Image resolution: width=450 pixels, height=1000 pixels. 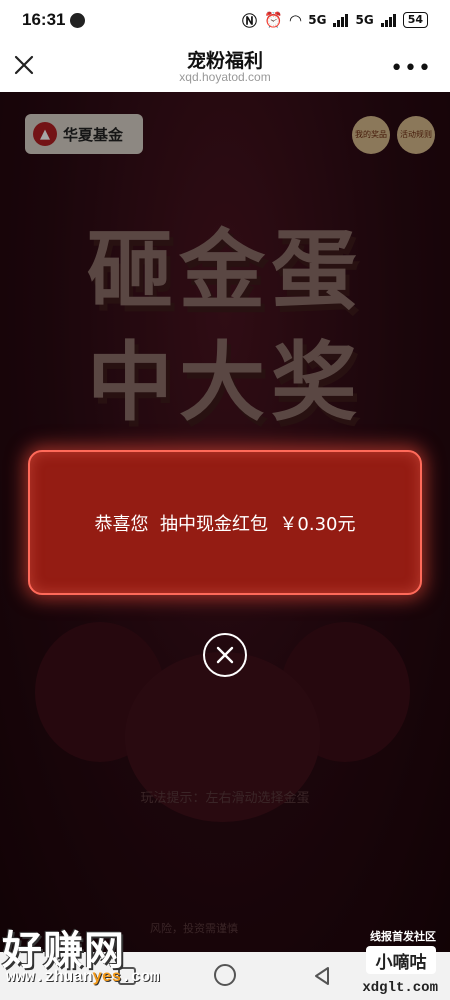 What do you see at coordinates (225, 77) in the screenshot?
I see `page-url: xqd.hoyatod.com` at bounding box center [225, 77].